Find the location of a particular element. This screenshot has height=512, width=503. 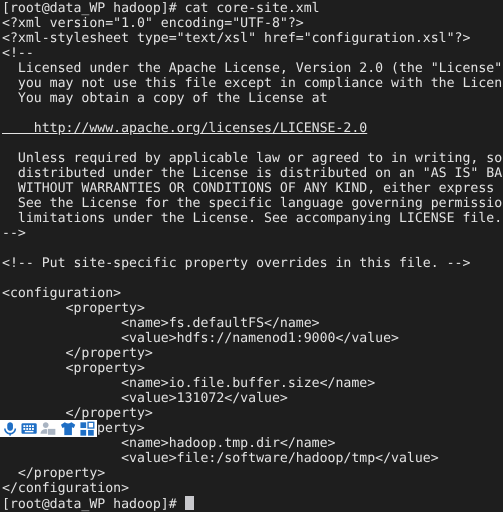

keyboard-icon is located at coordinates (29, 428).